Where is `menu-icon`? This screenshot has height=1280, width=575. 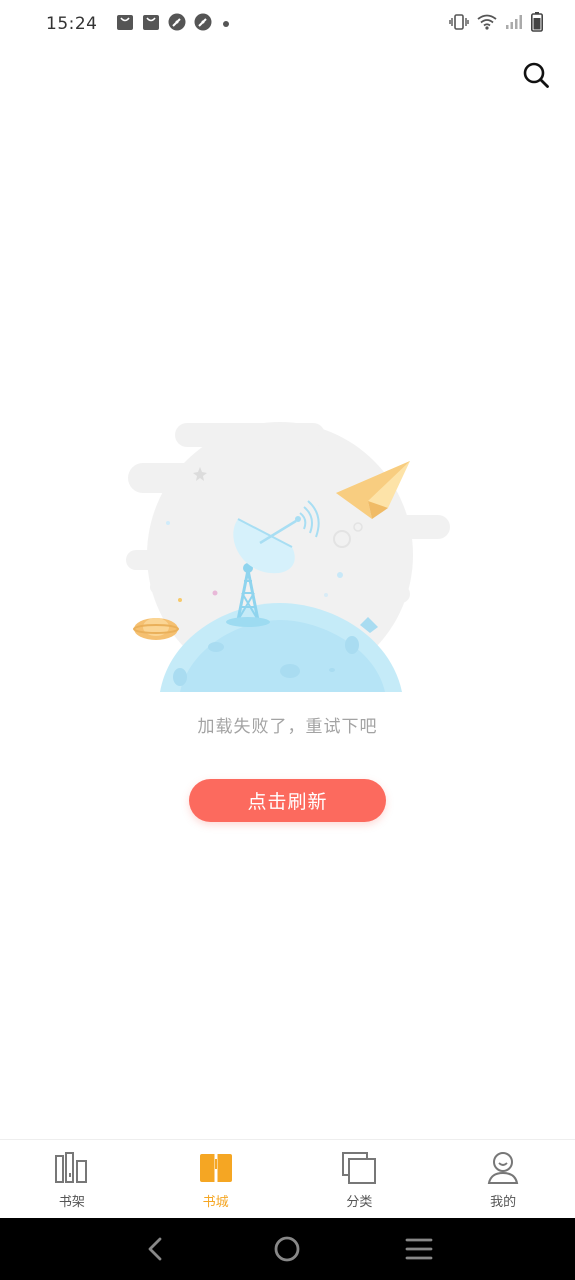 menu-icon is located at coordinates (419, 1249).